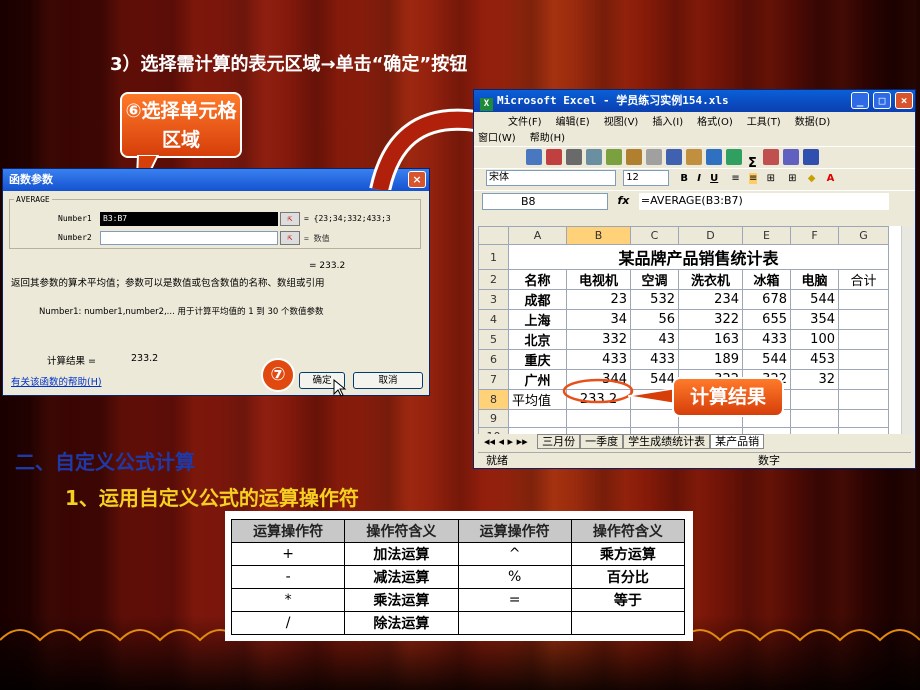  What do you see at coordinates (710, 359) in the screenshot?
I see `cell: 189` at bounding box center [710, 359].